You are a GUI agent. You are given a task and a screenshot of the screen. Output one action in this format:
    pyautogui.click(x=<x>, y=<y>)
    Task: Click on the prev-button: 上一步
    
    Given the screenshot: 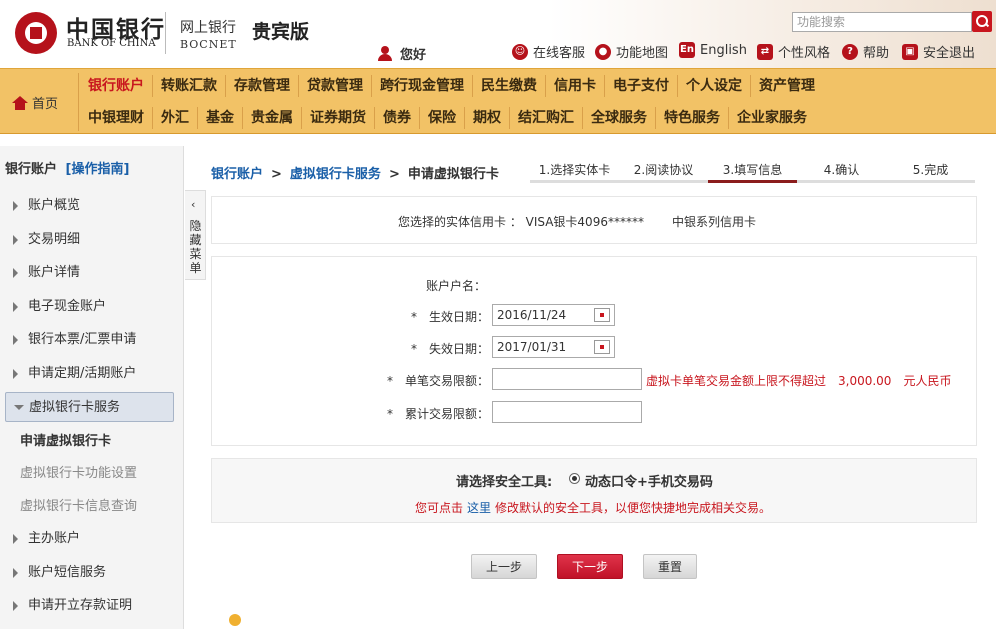 What is the action you would take?
    pyautogui.click(x=504, y=566)
    